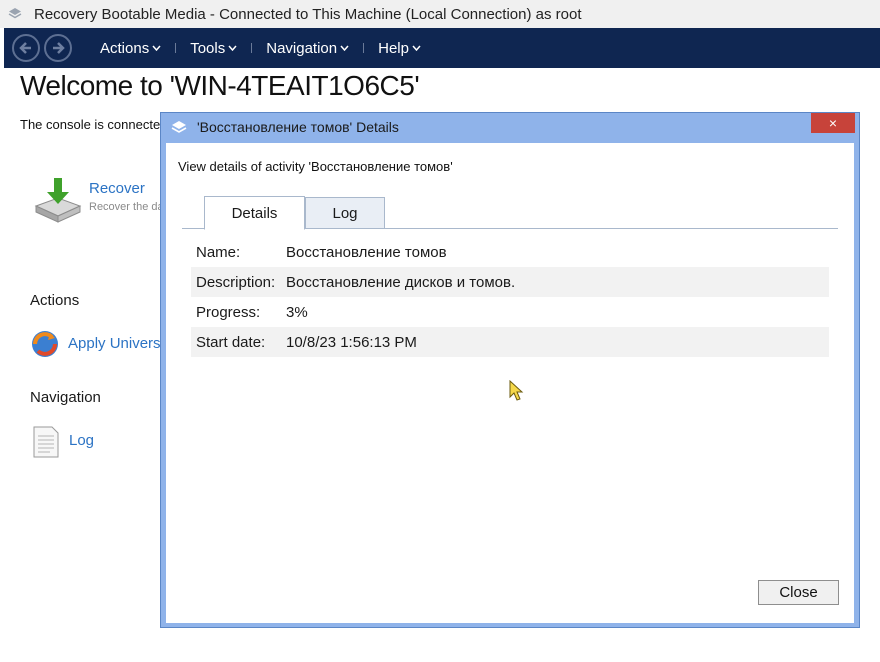  I want to click on apply-universal-restore-link: Apply Univers, so click(114, 343).